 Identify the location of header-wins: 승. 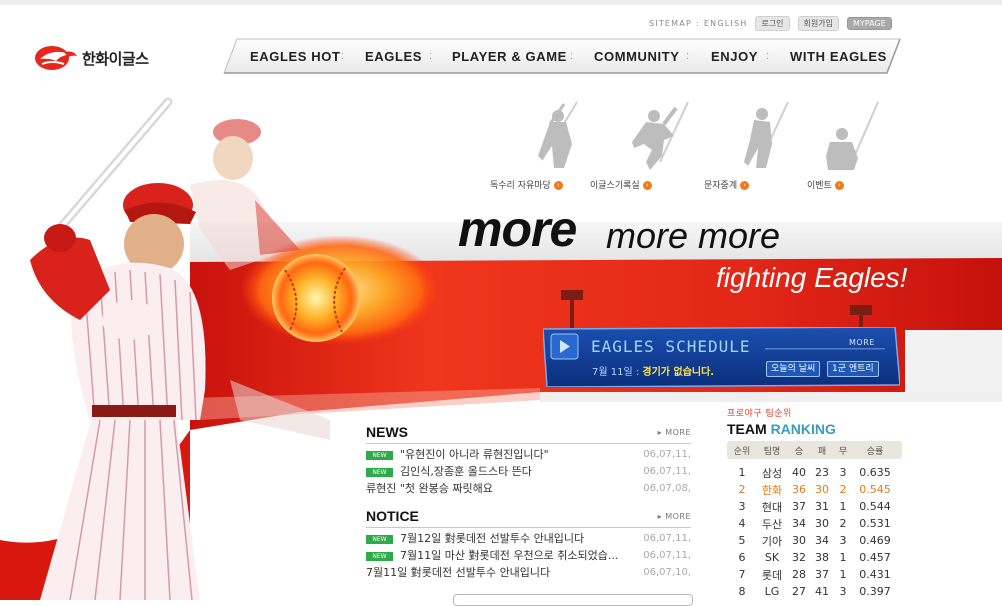
(799, 451).